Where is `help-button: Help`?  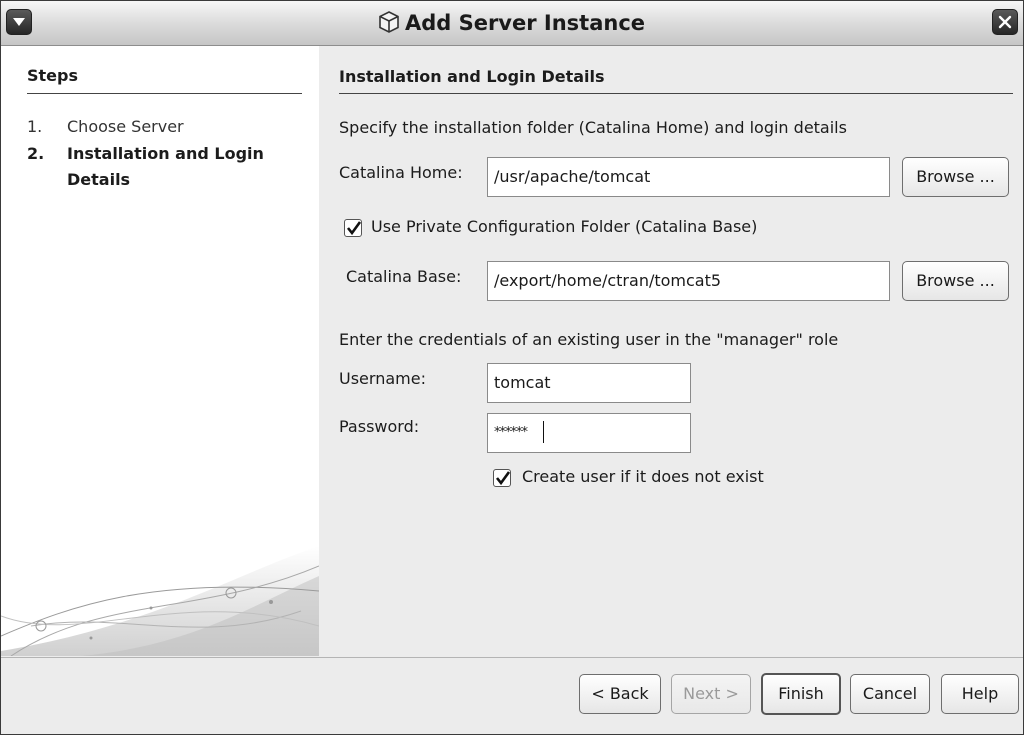
help-button: Help is located at coordinates (980, 694).